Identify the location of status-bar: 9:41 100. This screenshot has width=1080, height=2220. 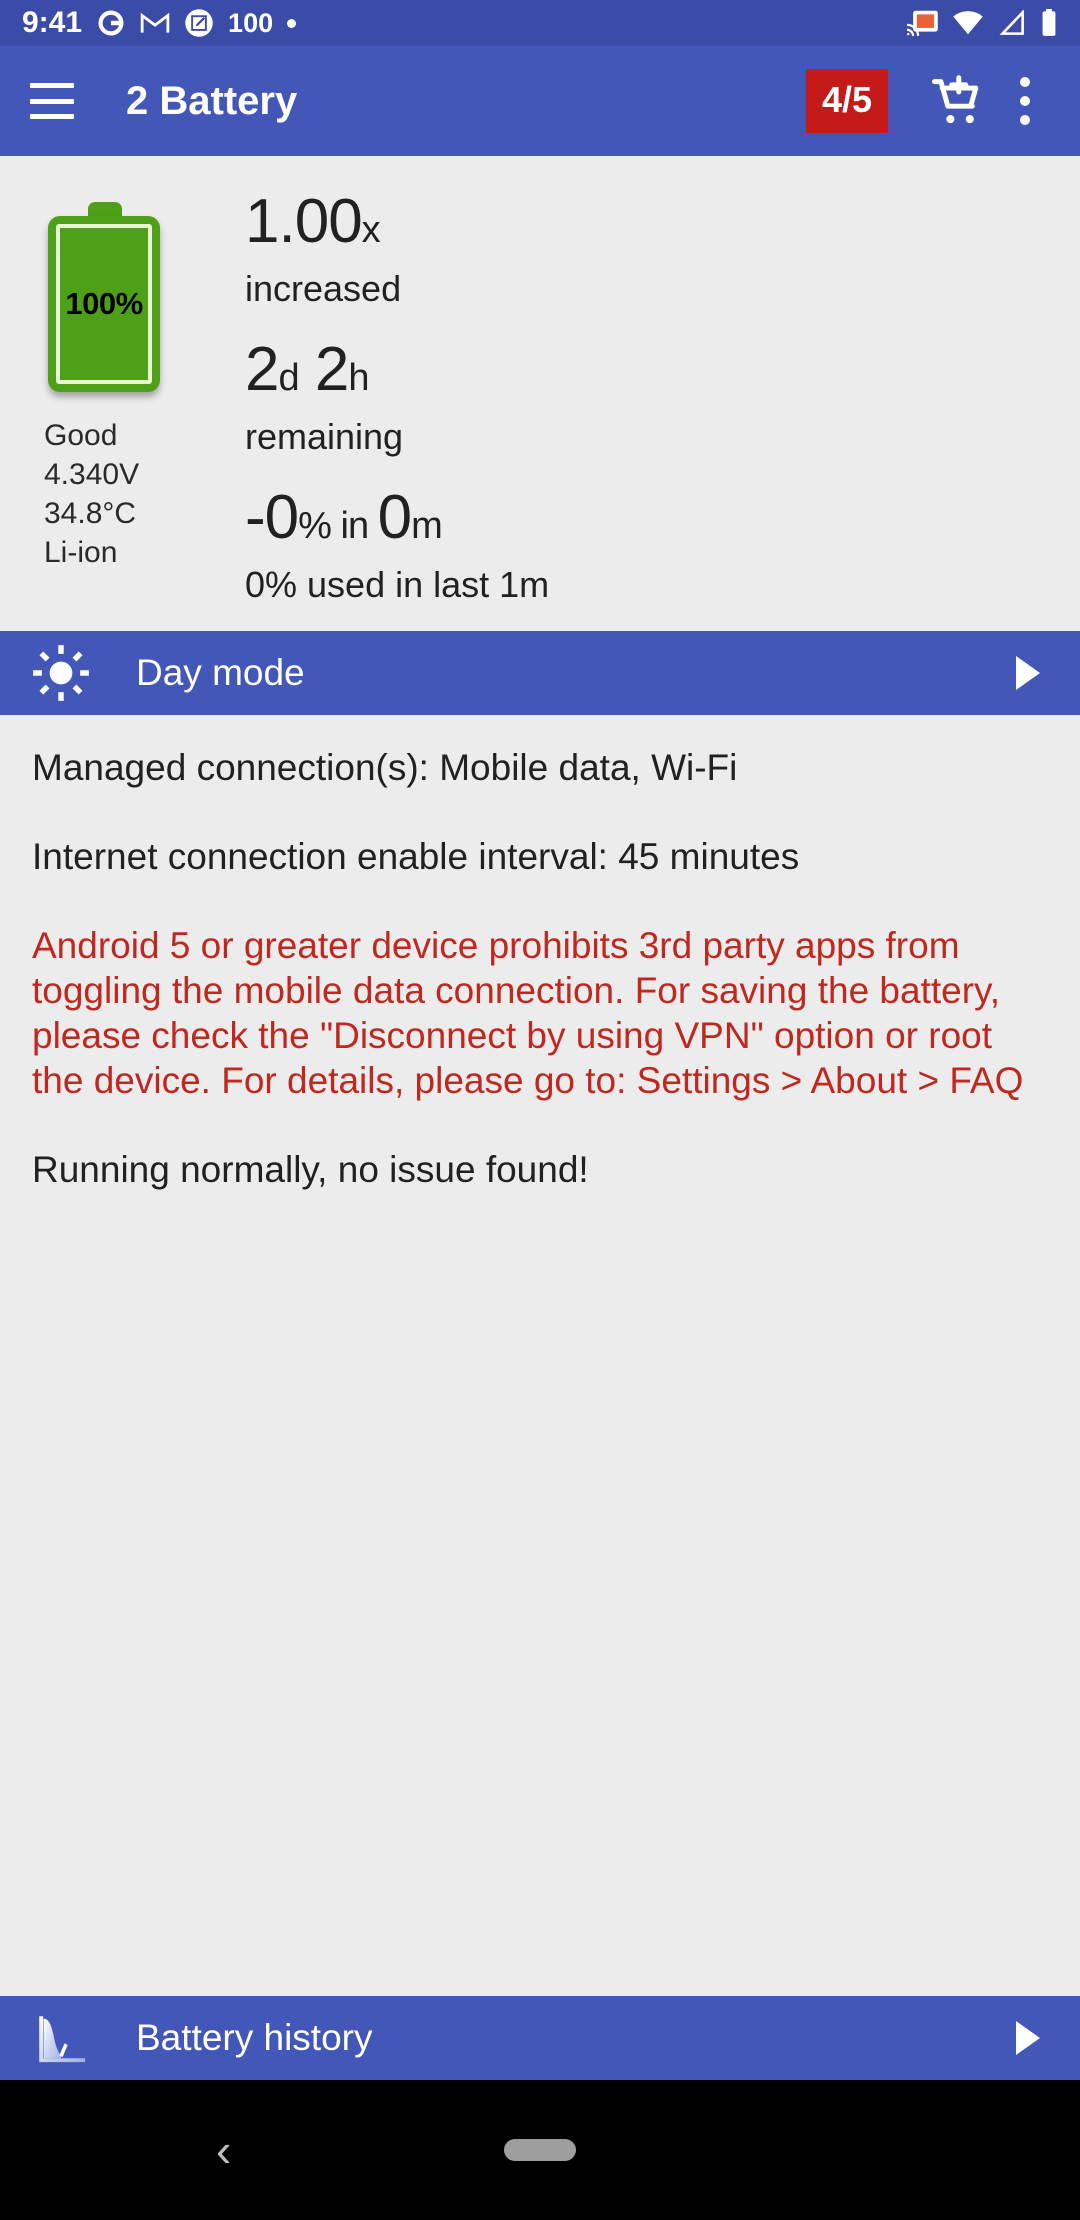
(540, 23).